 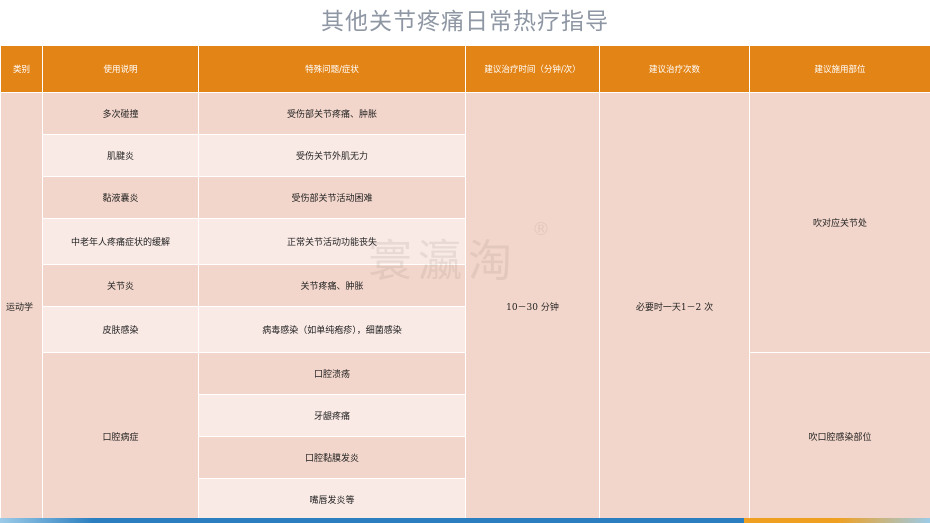 I want to click on symptom-cell: 关节疼痛、肿胀, so click(x=332, y=285).